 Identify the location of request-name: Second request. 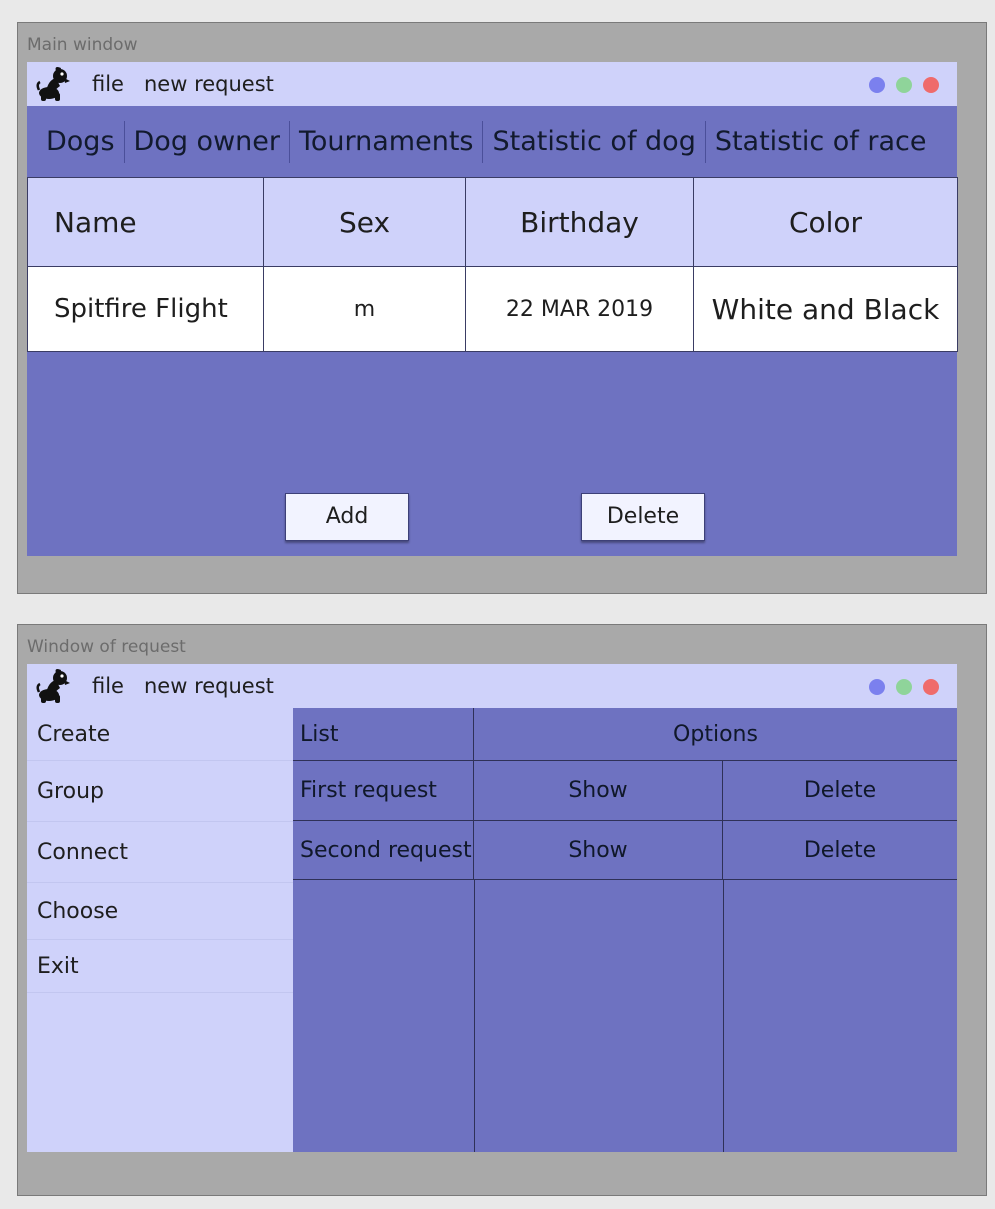
(383, 850).